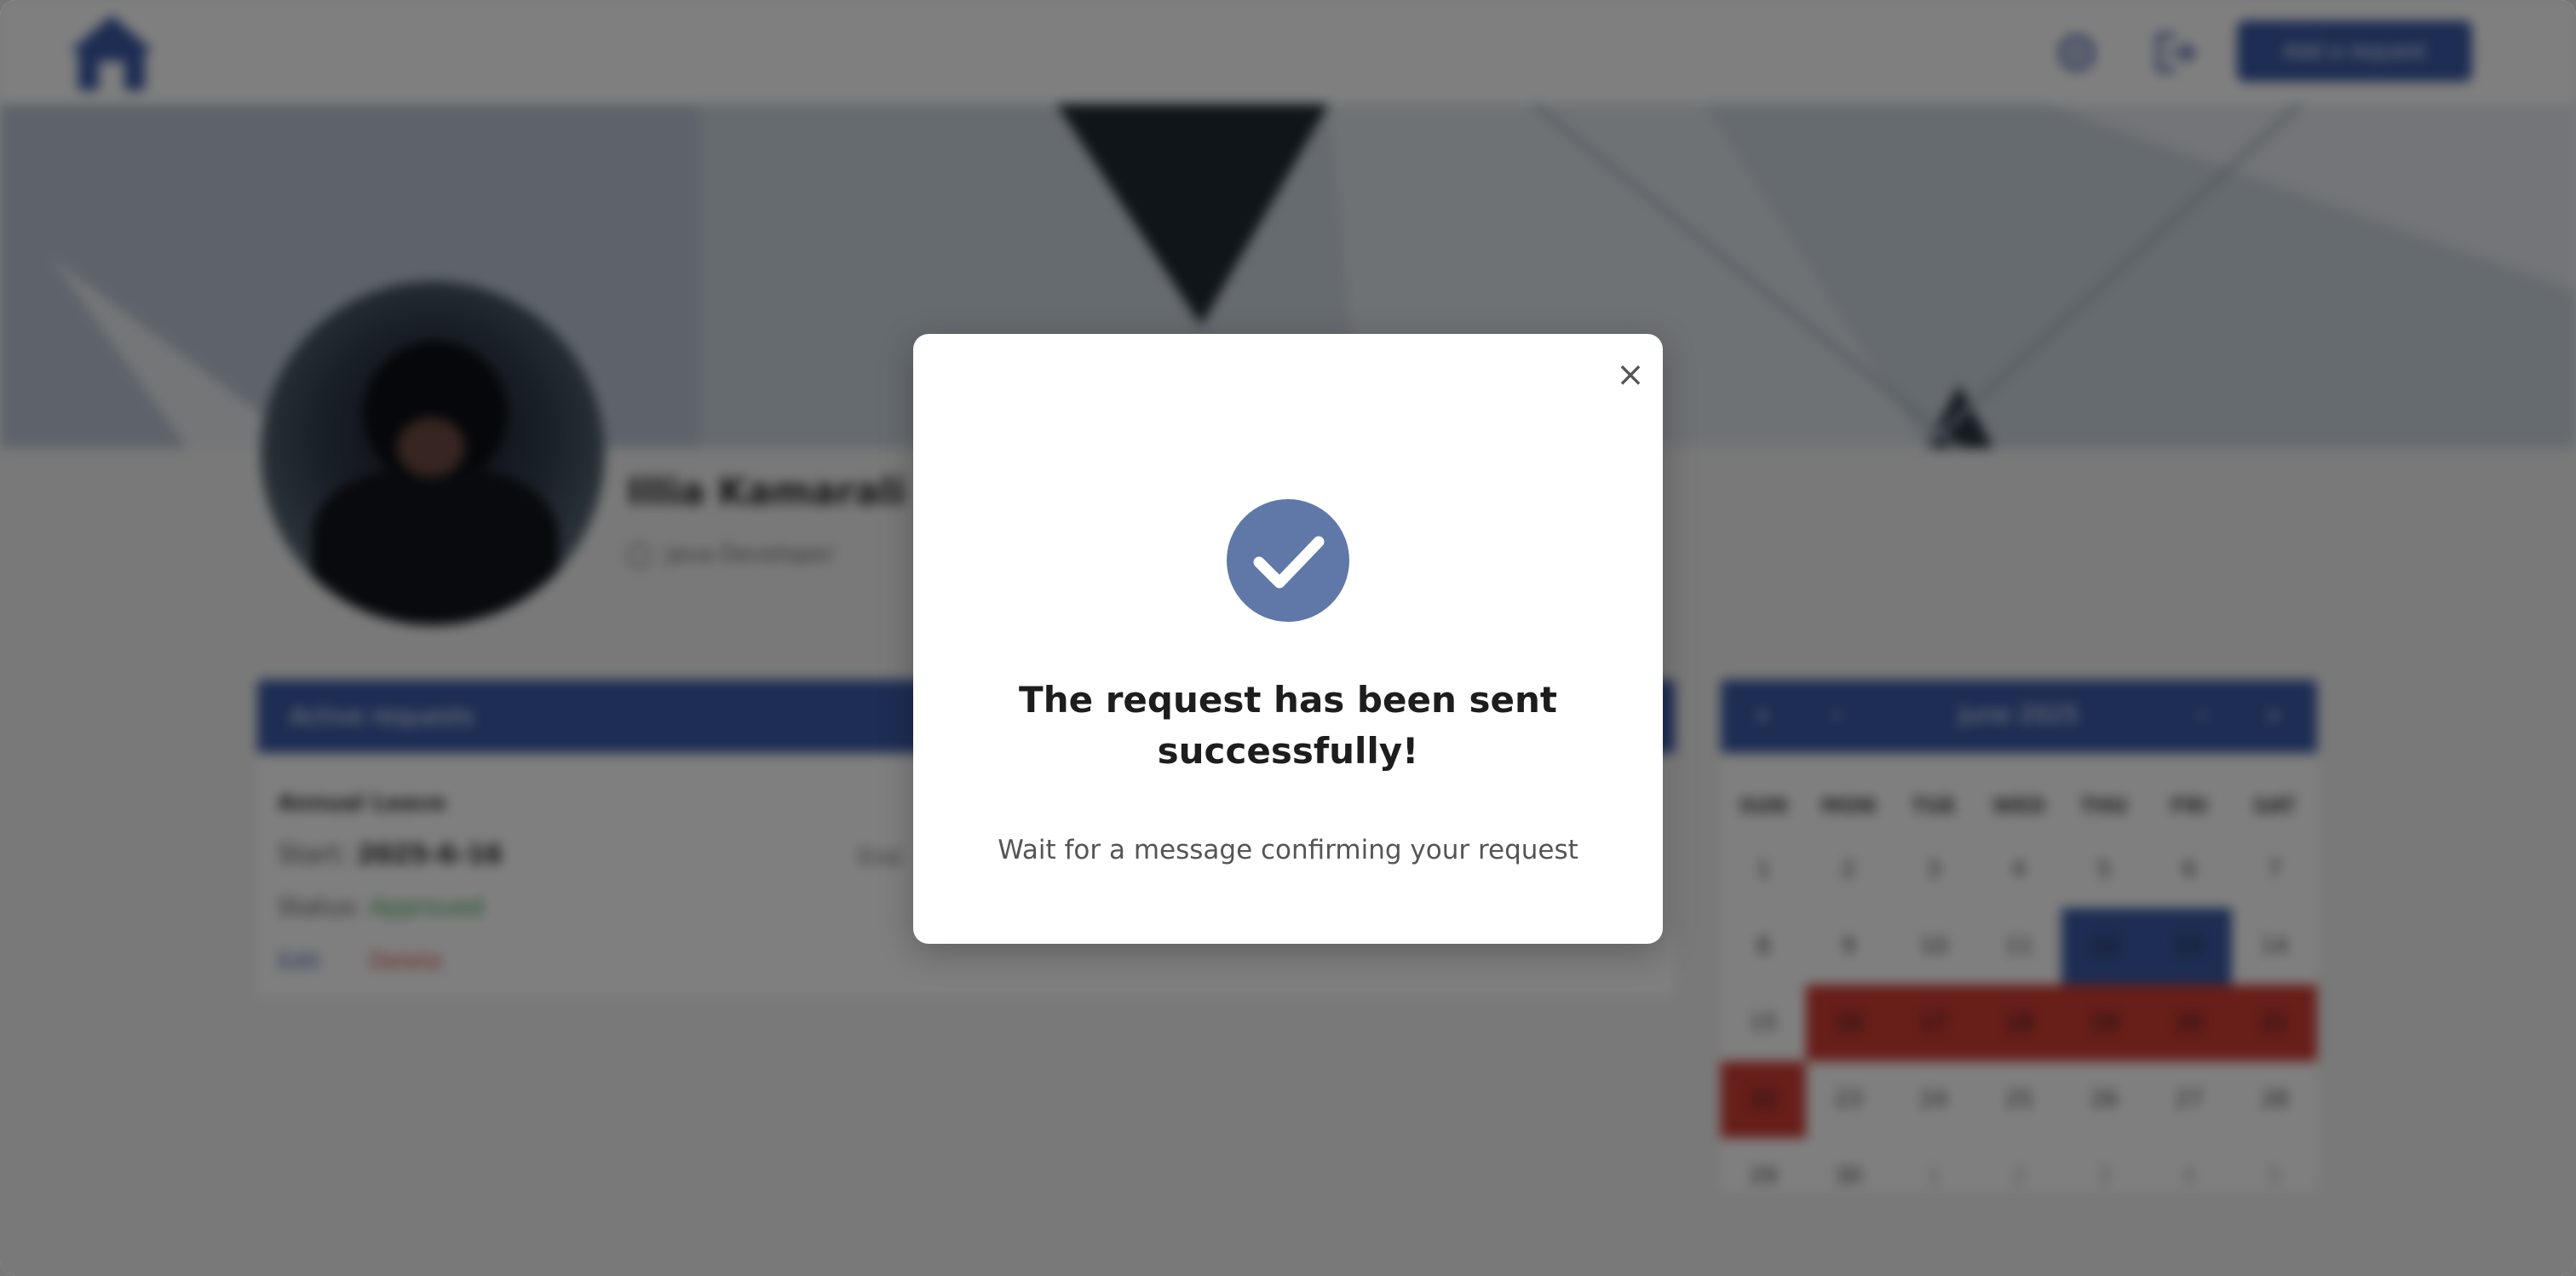 This screenshot has height=1276, width=2576. I want to click on modal-title: The request has been sent successfully!, so click(1288, 726).